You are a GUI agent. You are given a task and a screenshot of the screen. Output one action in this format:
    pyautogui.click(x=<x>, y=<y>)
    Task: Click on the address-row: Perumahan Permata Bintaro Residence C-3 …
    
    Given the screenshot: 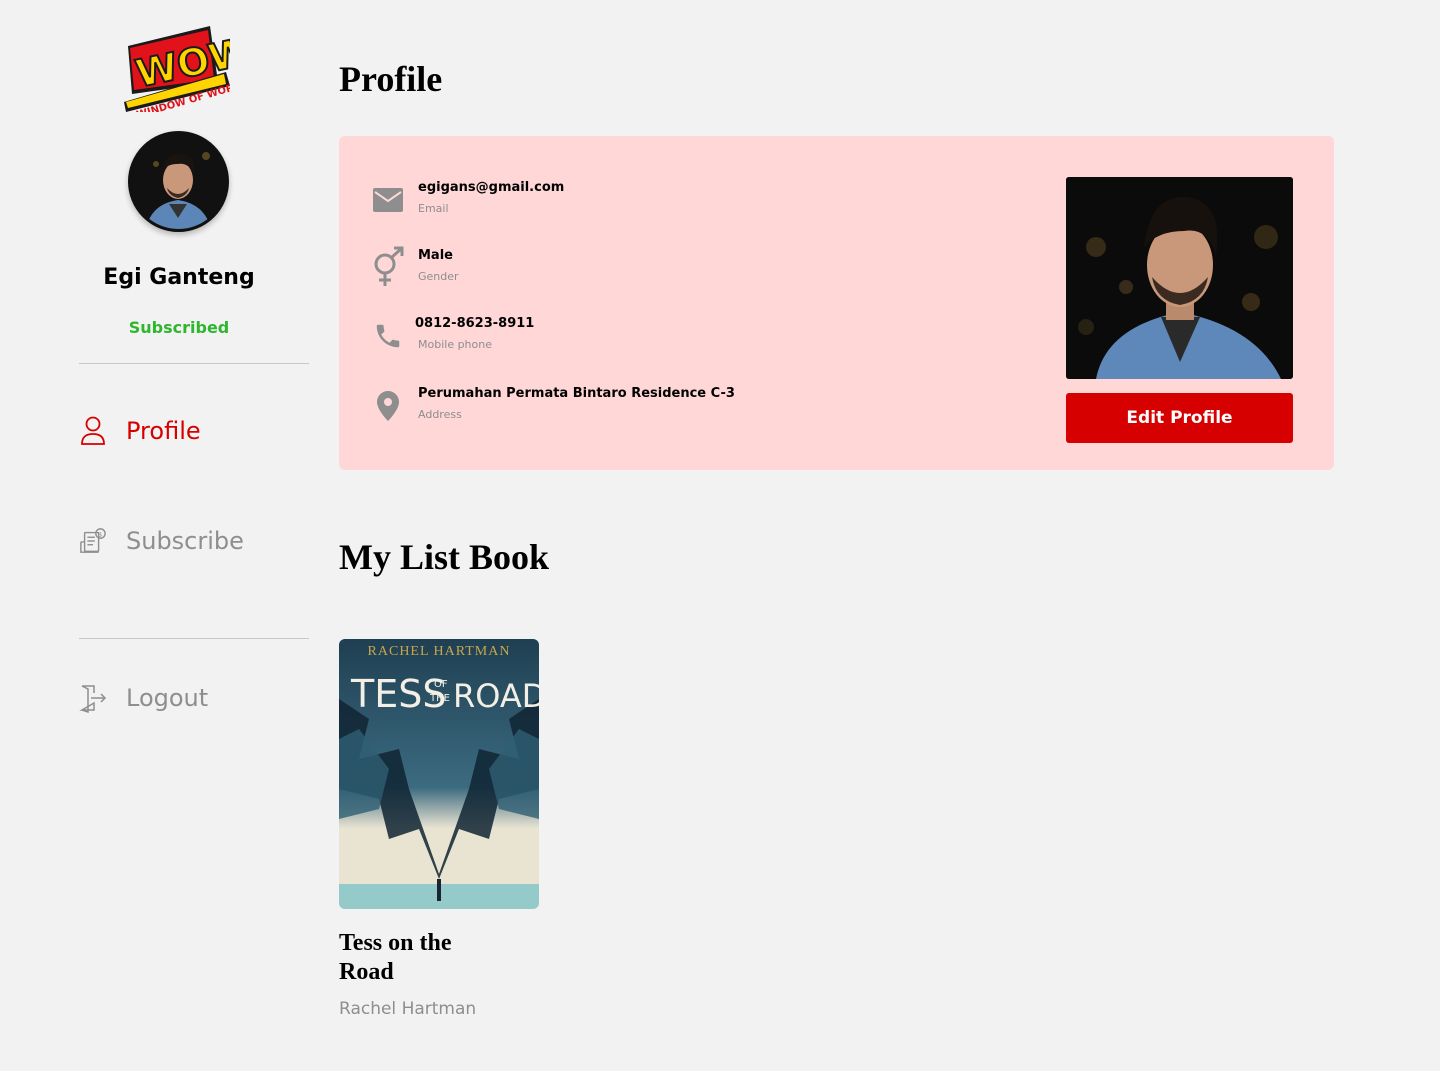 What is the action you would take?
    pyautogui.click(x=690, y=409)
    